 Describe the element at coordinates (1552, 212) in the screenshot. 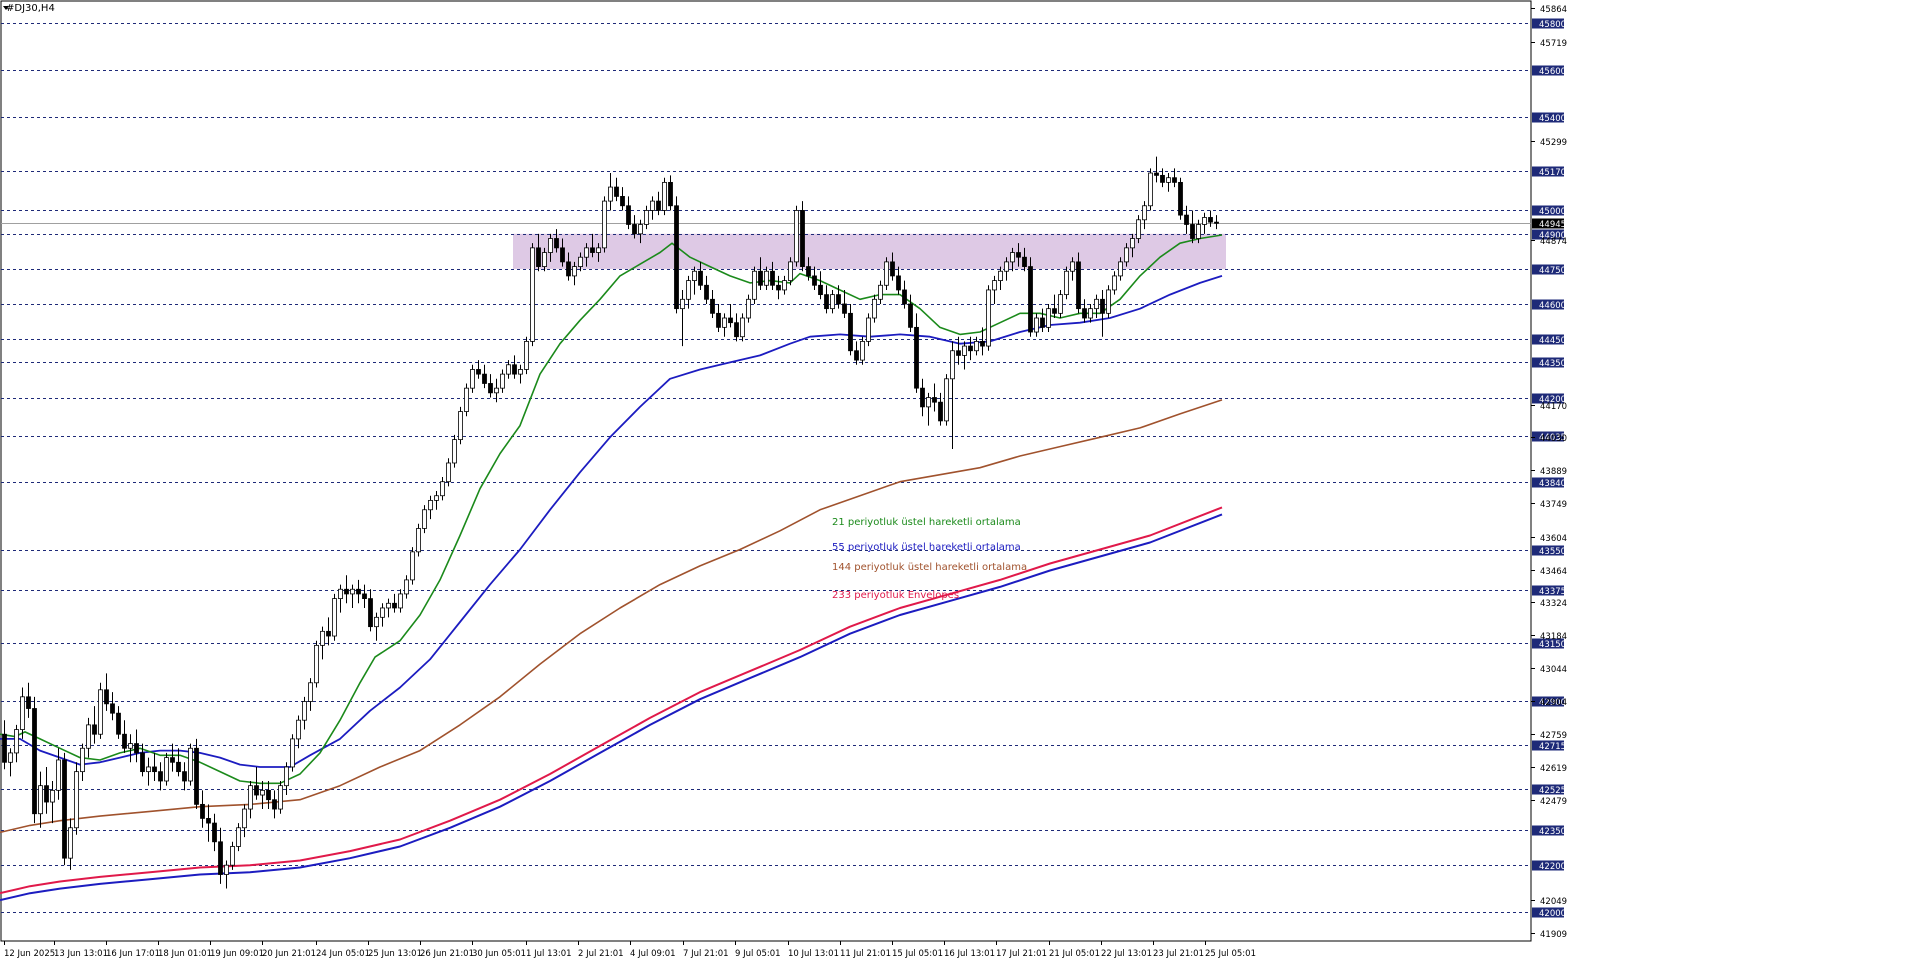

I see `level-label: 45000` at that location.